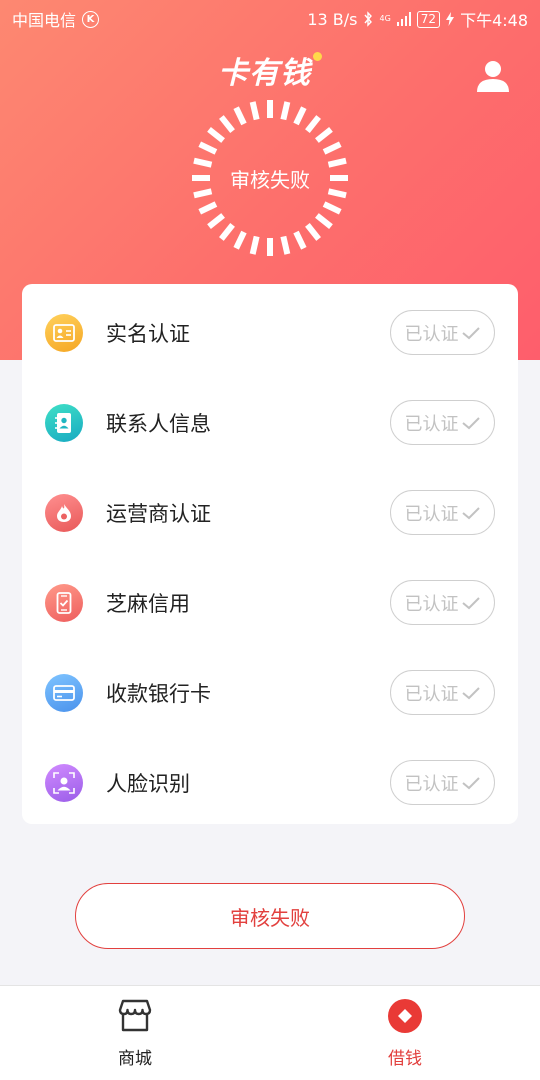  Describe the element at coordinates (332, 19) in the screenshot. I see `net-speed: 13 B/s` at that location.